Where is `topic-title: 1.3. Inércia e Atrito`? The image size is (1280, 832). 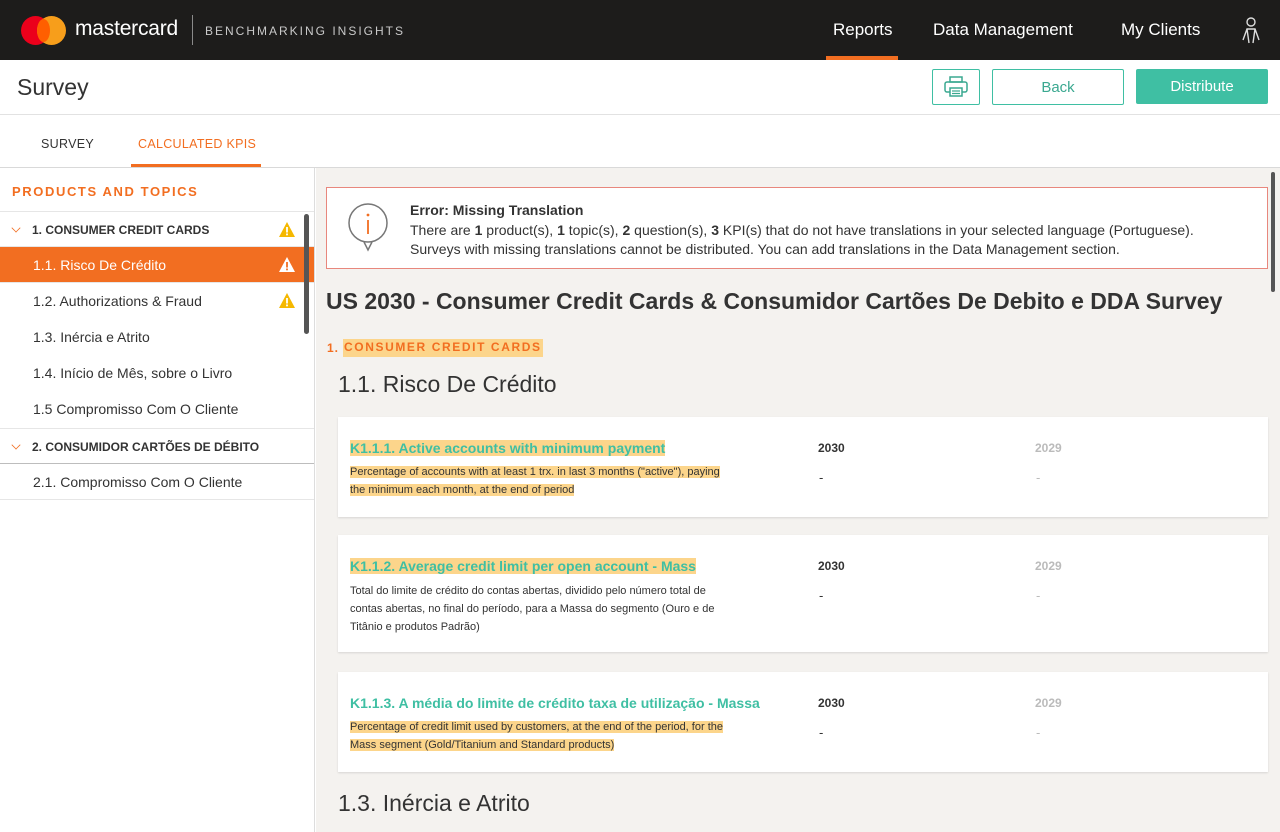
topic-title: 1.3. Inércia e Atrito is located at coordinates (434, 803).